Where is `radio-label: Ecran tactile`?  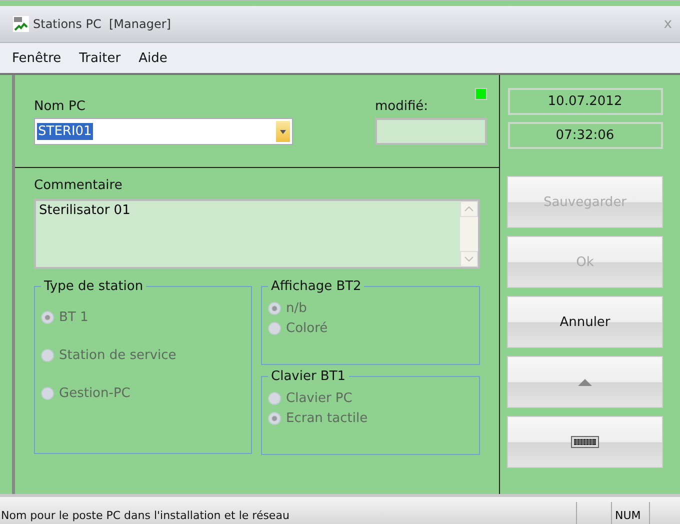
radio-label: Ecran tactile is located at coordinates (327, 418).